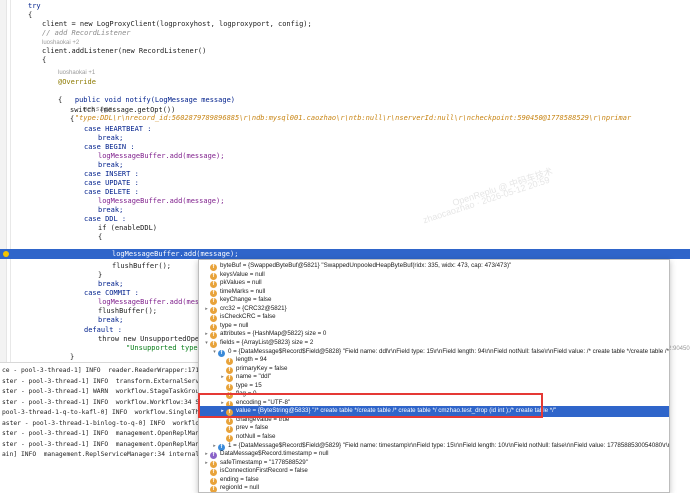 The height and width of the screenshot is (493, 690). I want to click on tree-row-text: prev = false, so click(252, 428).